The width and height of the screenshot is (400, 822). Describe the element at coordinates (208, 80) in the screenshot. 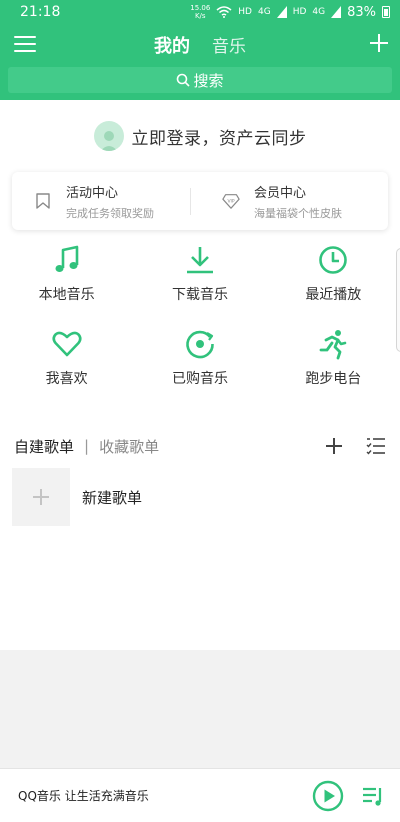

I see `search-label: 搜索` at that location.